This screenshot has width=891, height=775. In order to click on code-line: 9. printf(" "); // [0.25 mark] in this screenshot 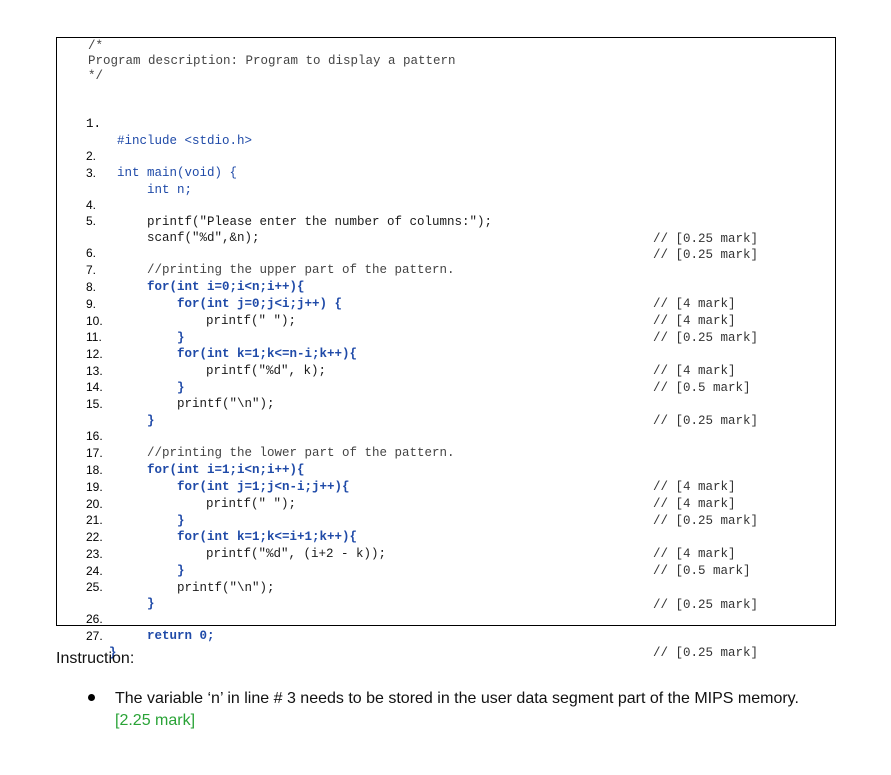, I will do `click(422, 321)`.